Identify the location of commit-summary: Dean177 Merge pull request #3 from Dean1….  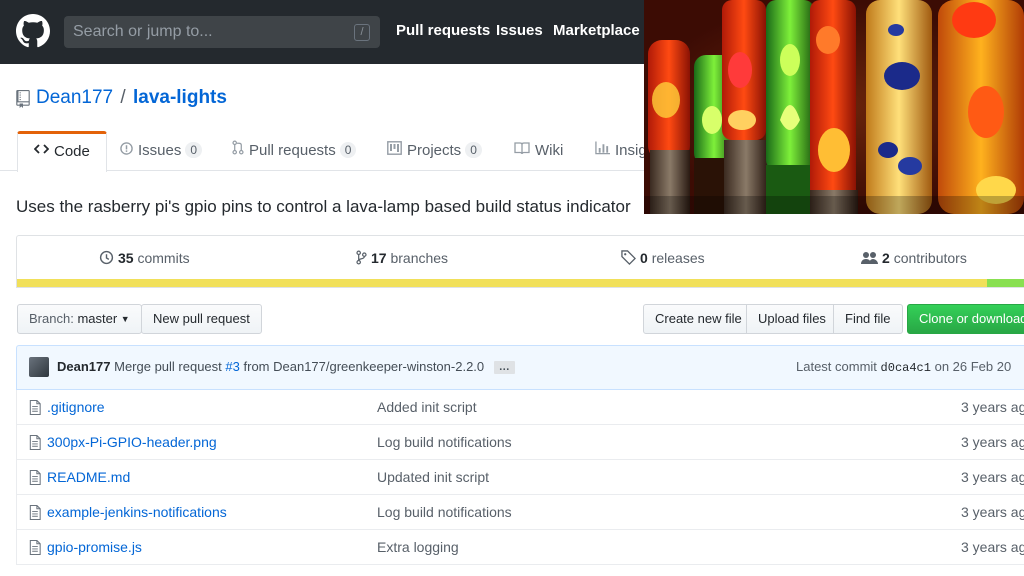
(286, 366).